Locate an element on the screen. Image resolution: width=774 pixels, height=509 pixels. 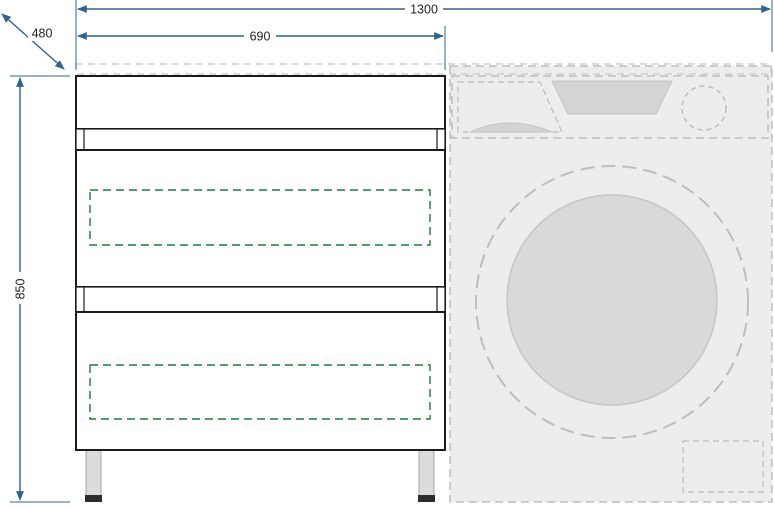
gap-strip-upper is located at coordinates (260, 139).